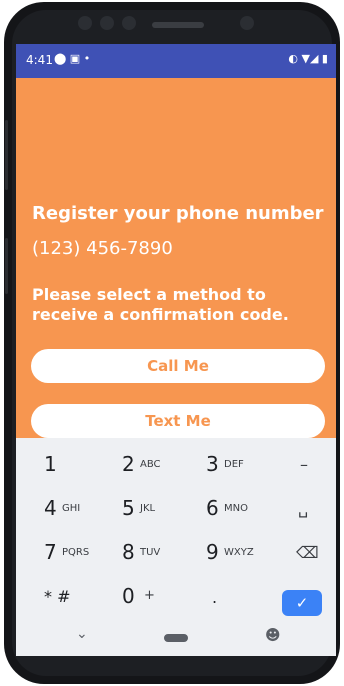 Image resolution: width=344 pixels, height=686 pixels. What do you see at coordinates (178, 213) in the screenshot?
I see `page-title: Register your phone number` at bounding box center [178, 213].